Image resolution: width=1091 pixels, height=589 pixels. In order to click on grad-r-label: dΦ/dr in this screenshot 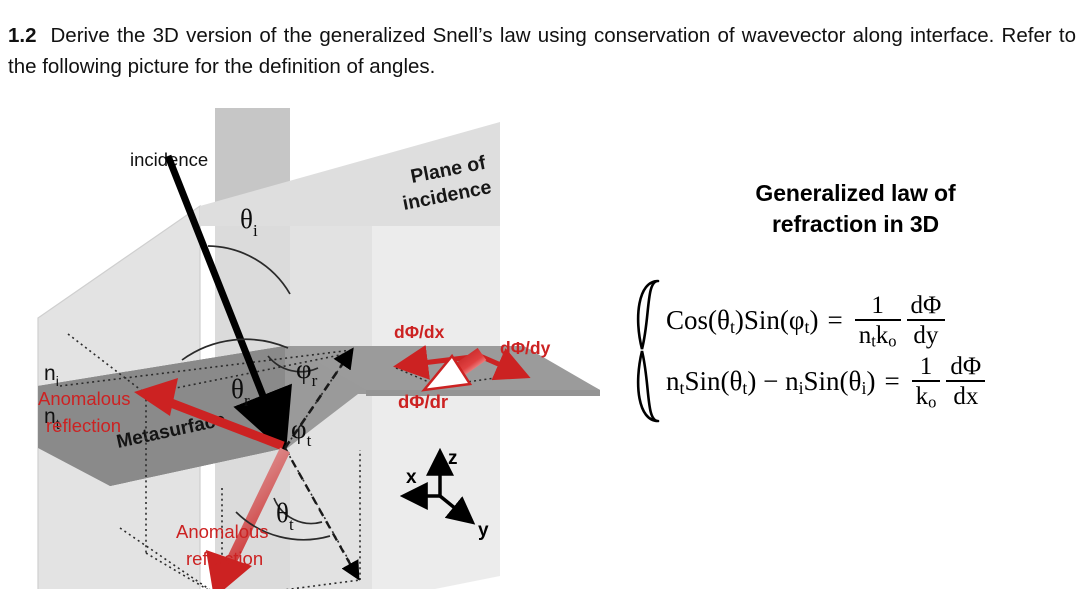, I will do `click(423, 401)`.